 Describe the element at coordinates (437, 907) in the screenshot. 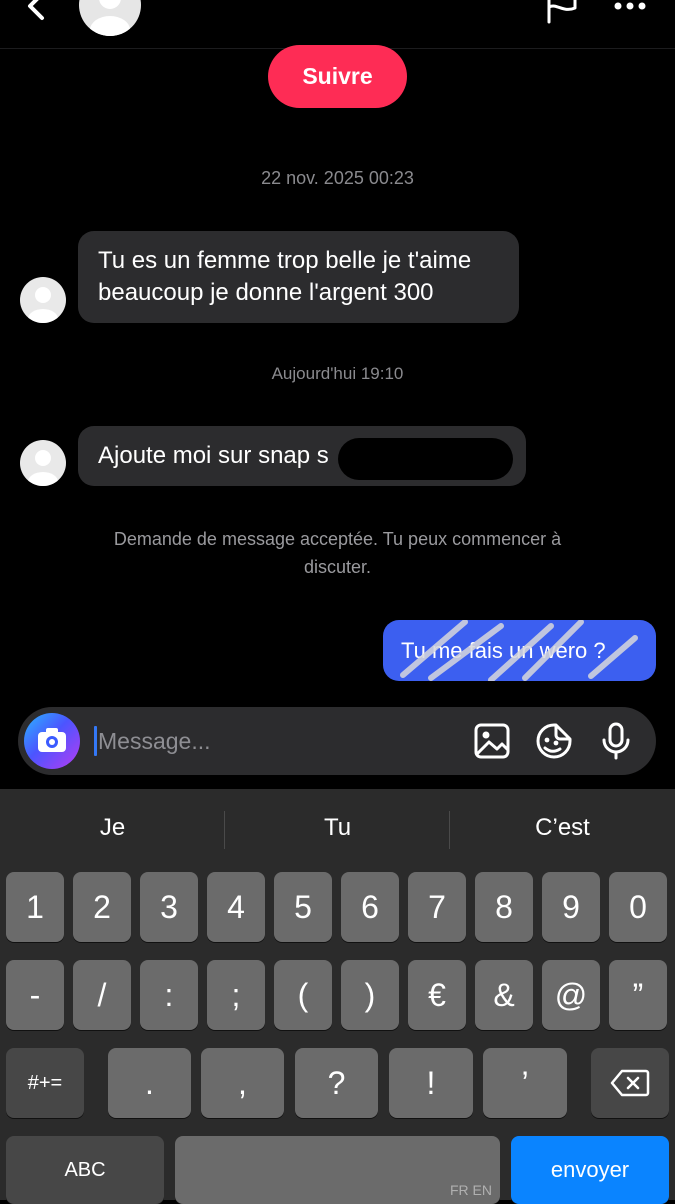

I see `key: 7` at that location.